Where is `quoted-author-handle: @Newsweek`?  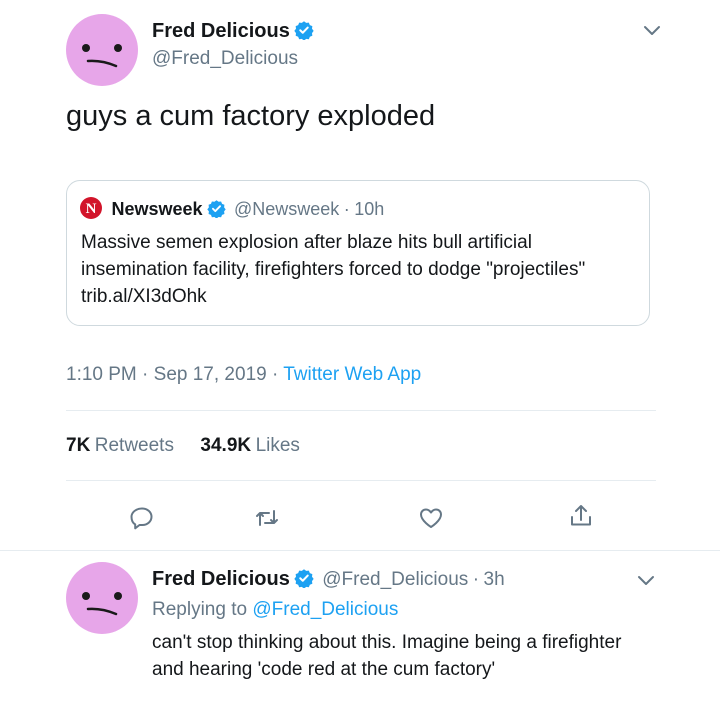
quoted-author-handle: @Newsweek is located at coordinates (286, 209).